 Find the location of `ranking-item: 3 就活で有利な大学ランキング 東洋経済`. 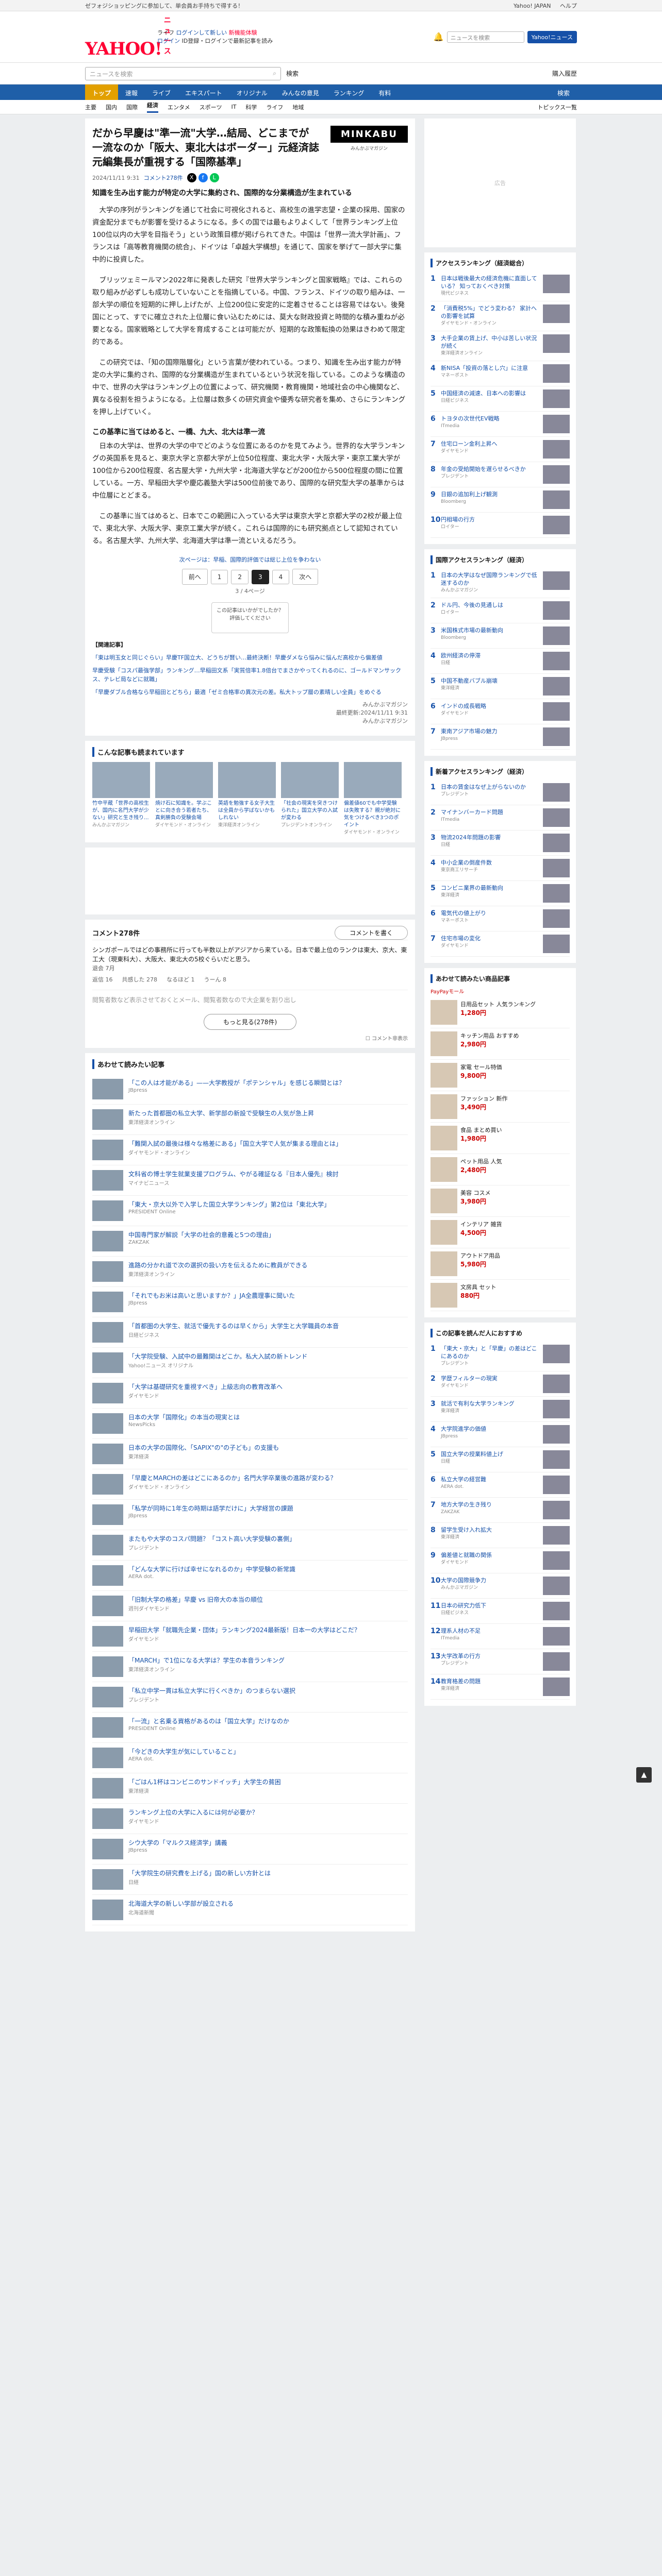

ranking-item: 3 就活で有利な大学ランキング 東洋経済 is located at coordinates (500, 1409).